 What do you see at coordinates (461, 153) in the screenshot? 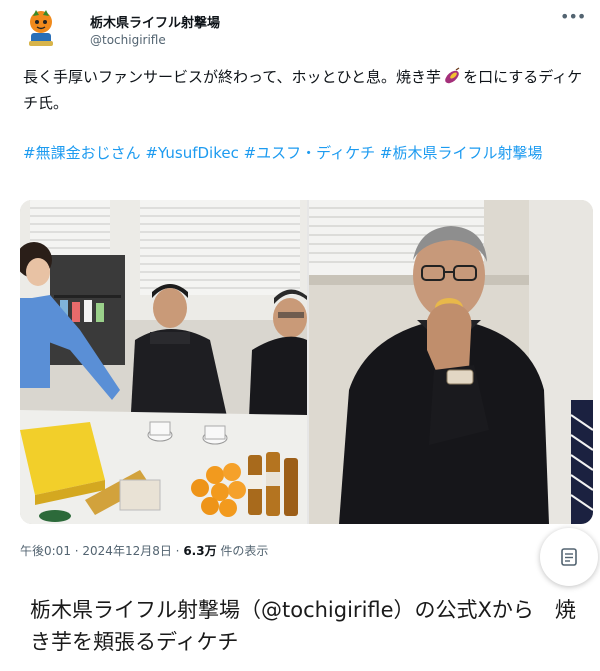
I see `hashtag-link: #栃木県ライフル射撃場` at bounding box center [461, 153].